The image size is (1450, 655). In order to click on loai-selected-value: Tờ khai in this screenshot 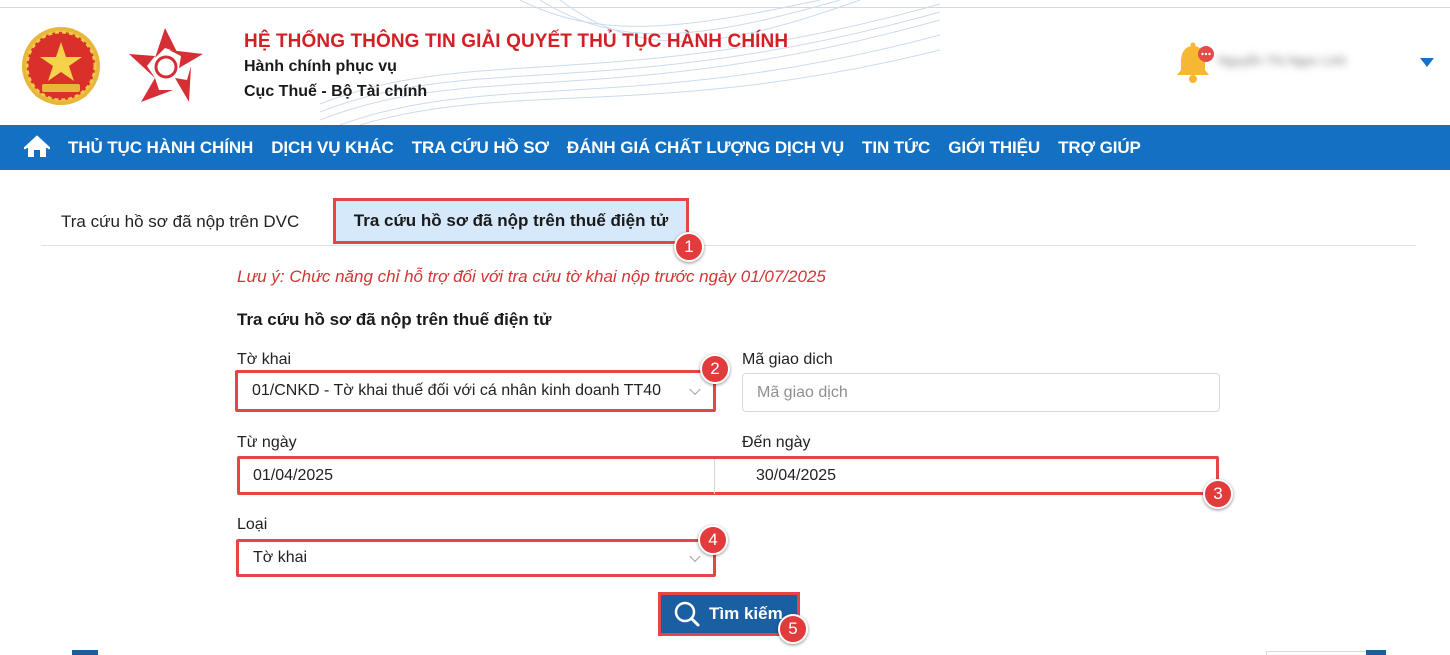, I will do `click(280, 557)`.